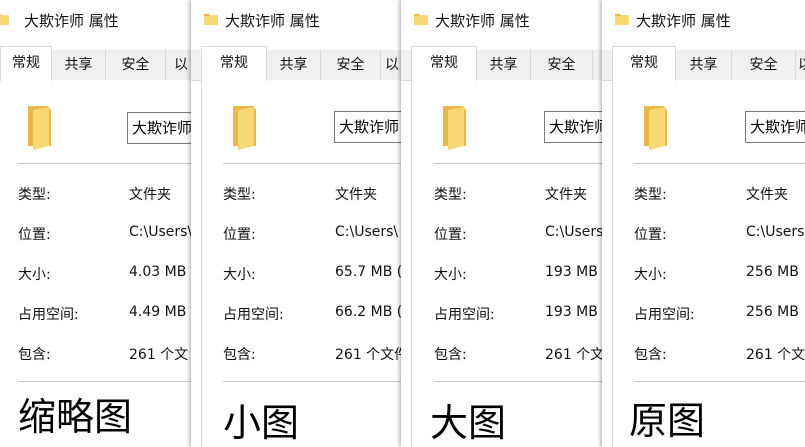 The height and width of the screenshot is (447, 805). I want to click on size-value: 193 MB, so click(571, 272).